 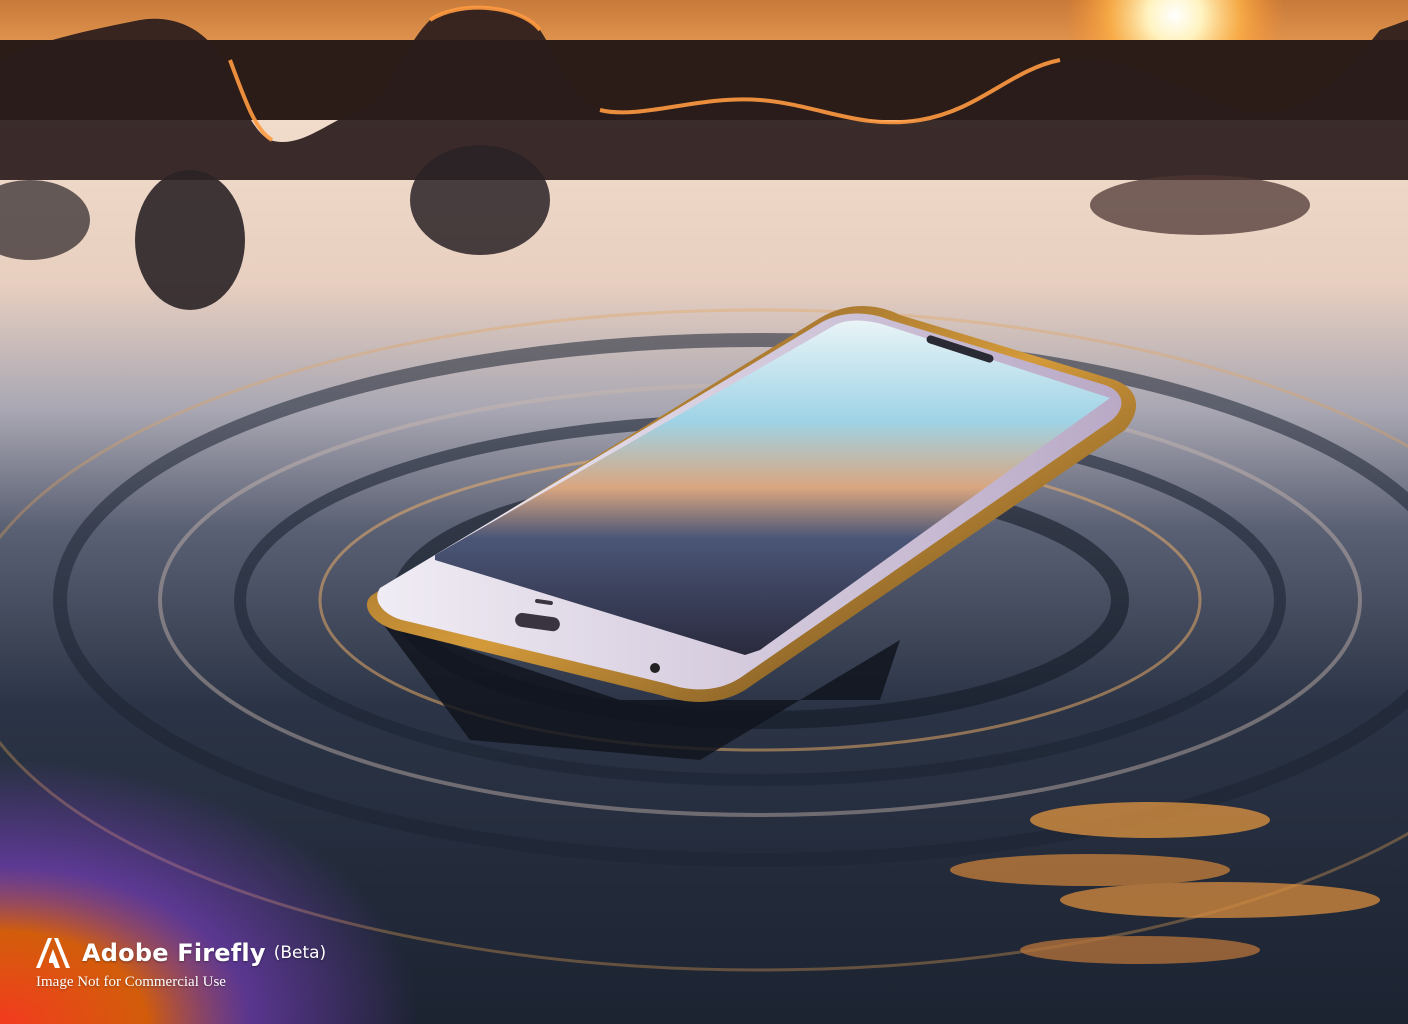 I want to click on adobe-logo-icon, so click(x=53, y=953).